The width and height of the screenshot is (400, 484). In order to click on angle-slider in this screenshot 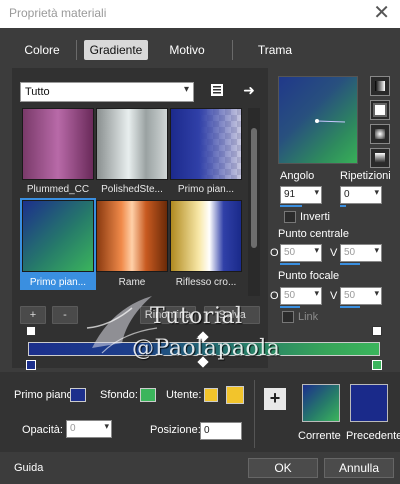, I will do `click(291, 206)`.